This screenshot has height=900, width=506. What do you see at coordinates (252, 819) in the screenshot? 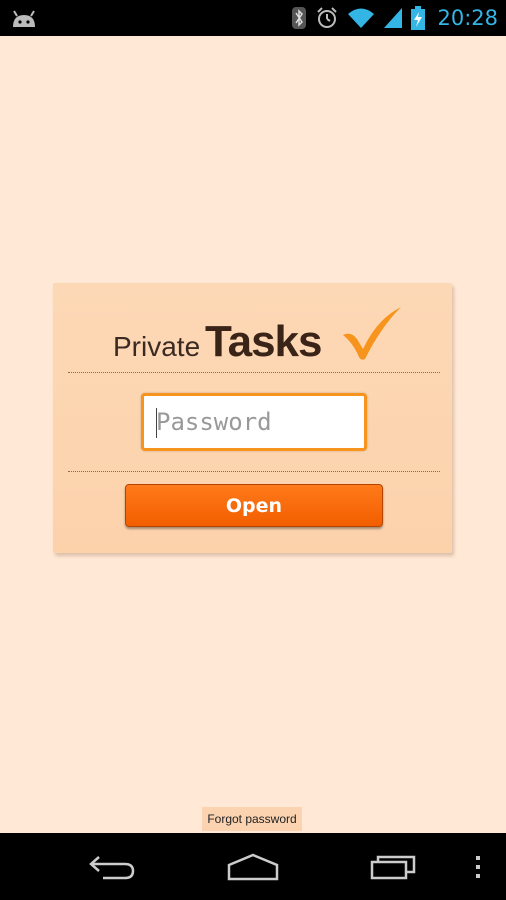
I see `forgot-password-link: Forgot password` at bounding box center [252, 819].